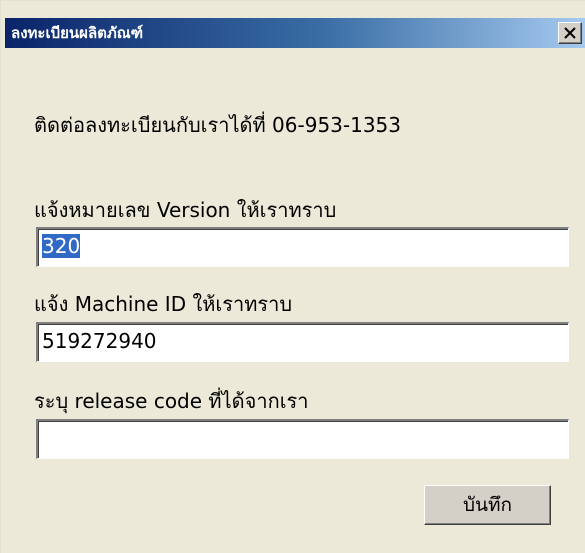  Describe the element at coordinates (77, 33) in the screenshot. I see `window-title: ลงทะเบียนผลิตภัณฑ์` at that location.